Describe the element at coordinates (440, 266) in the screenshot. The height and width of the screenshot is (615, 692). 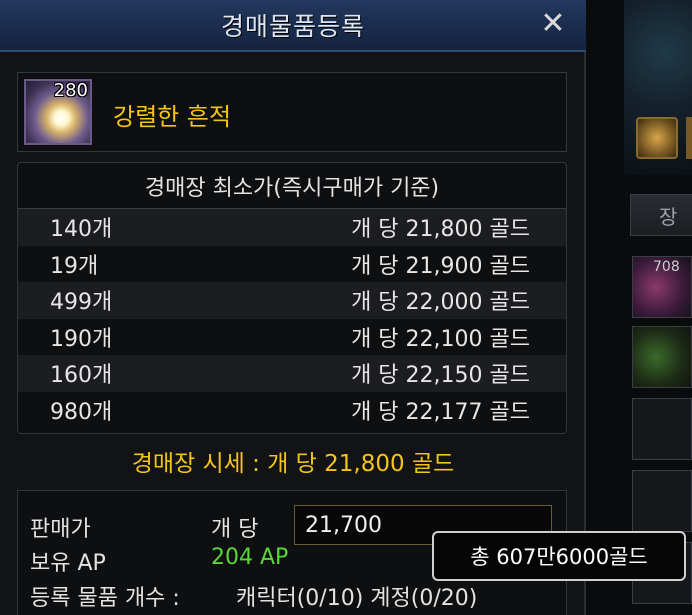
I see `price-row-unit-price: 개 당 21,900 골드` at that location.